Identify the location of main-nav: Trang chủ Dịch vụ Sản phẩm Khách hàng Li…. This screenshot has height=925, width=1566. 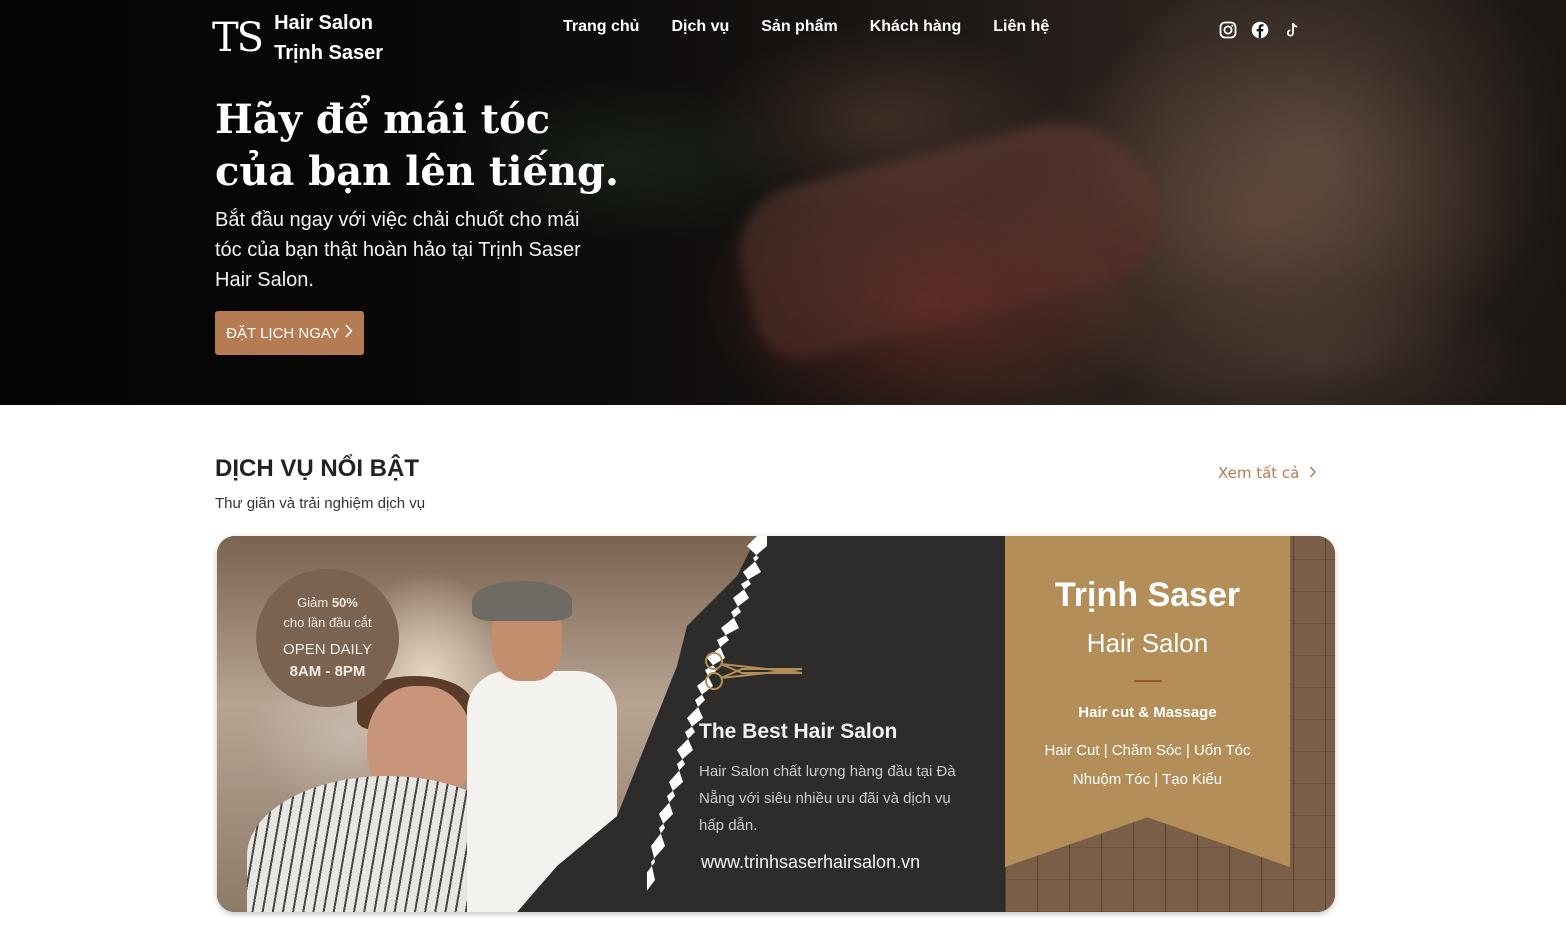
(806, 27).